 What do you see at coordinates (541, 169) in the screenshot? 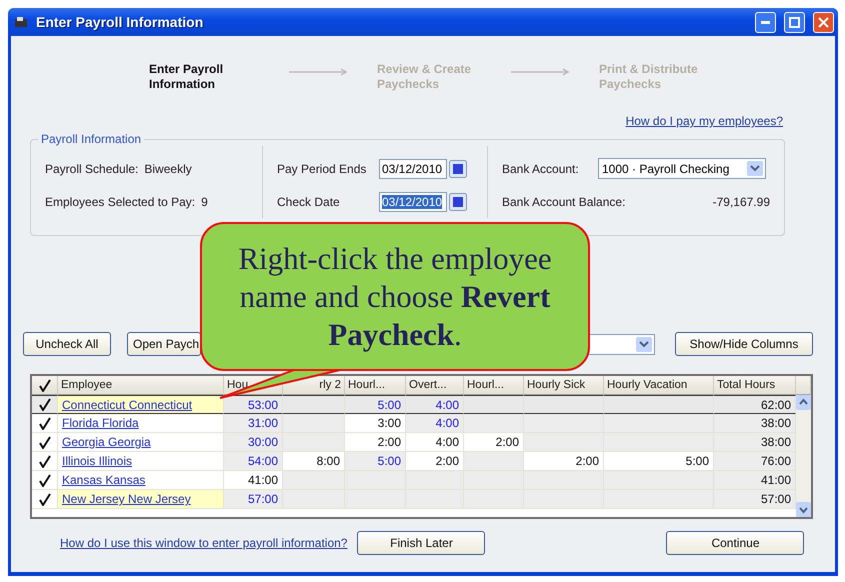
I see `field-label: Bank Account:` at bounding box center [541, 169].